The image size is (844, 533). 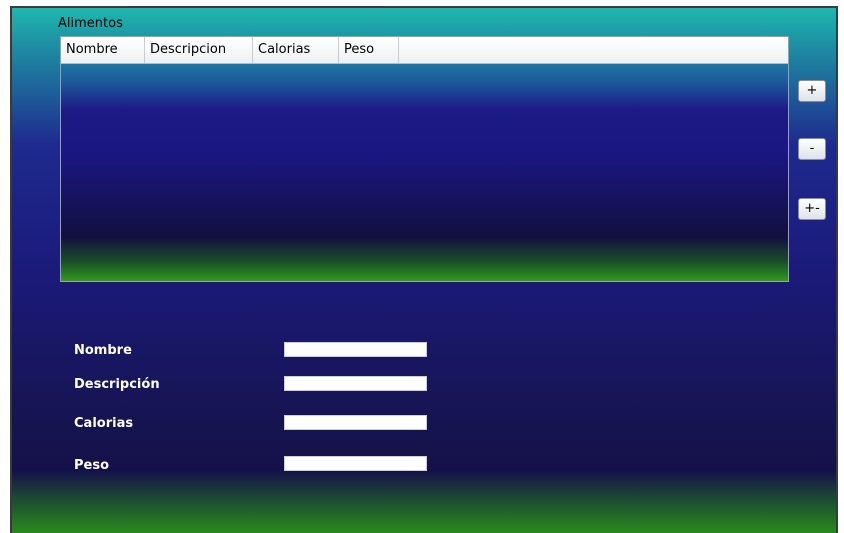 I want to click on calorias-field, so click(x=355, y=422).